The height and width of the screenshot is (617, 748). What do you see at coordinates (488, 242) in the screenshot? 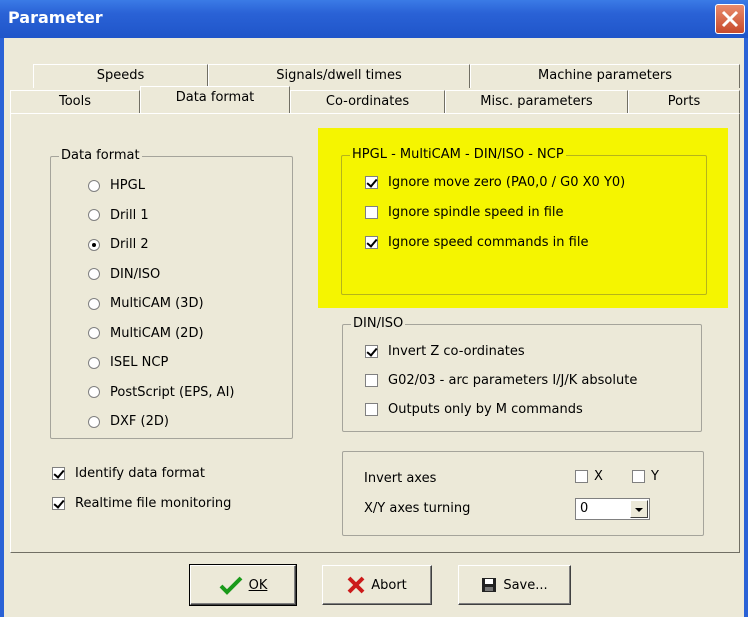
I see `checkbox-label: Ignore speed commands in file` at bounding box center [488, 242].